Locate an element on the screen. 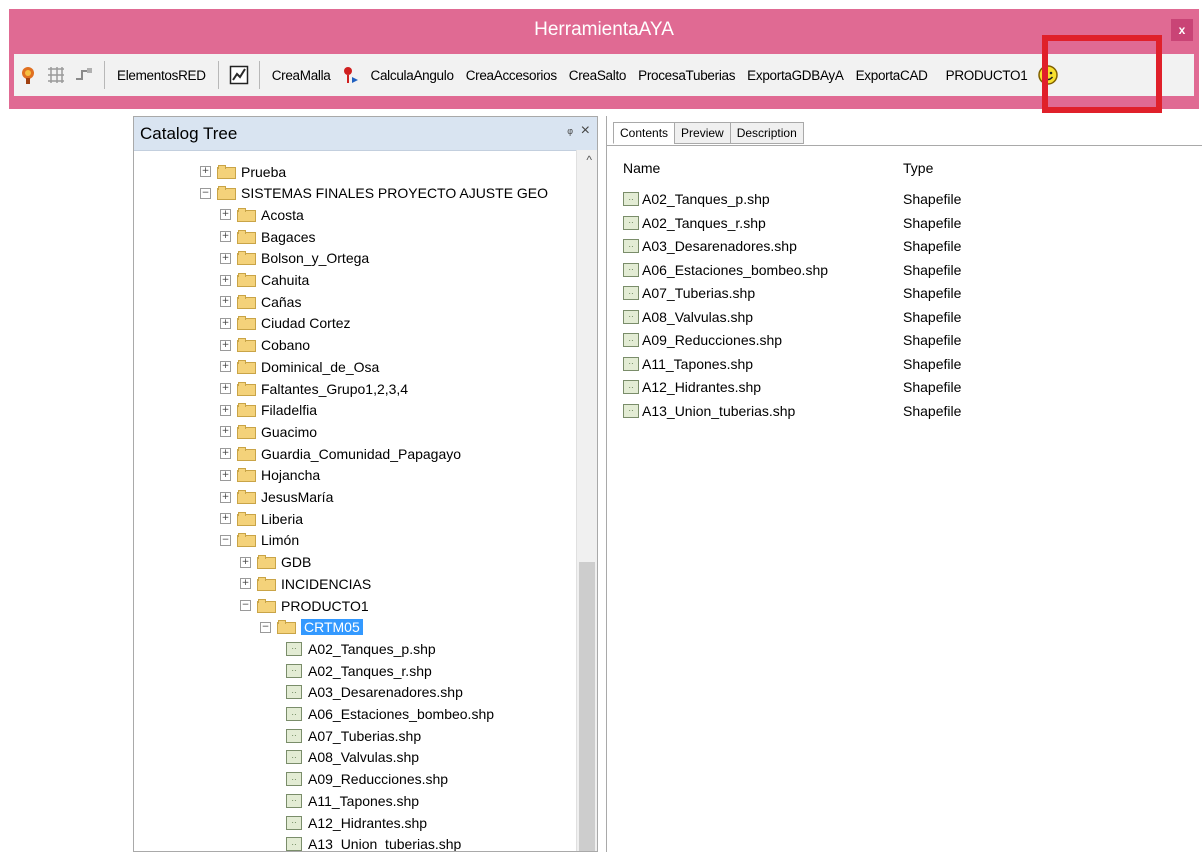 The width and height of the screenshot is (1202, 852). tree-item-shapefile: ·· A02_Tanques_p.shp is located at coordinates (361, 648).